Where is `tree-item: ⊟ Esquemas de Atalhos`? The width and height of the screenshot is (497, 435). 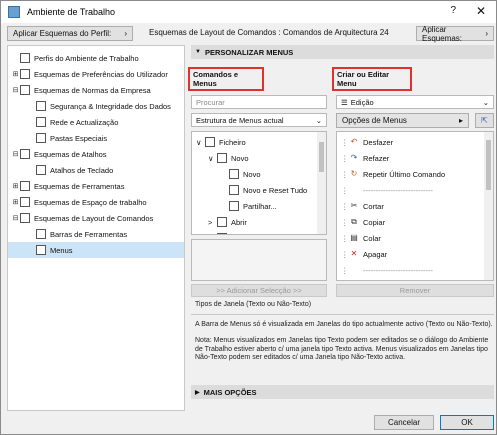 tree-item: ⊟ Esquemas de Atalhos is located at coordinates (96, 154).